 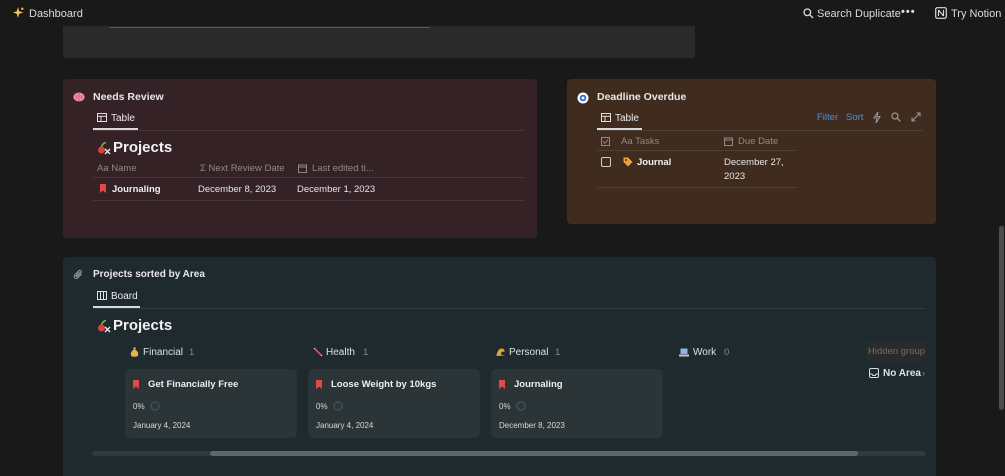 What do you see at coordinates (394, 403) in the screenshot?
I see `board-card: Loose Weight by 10kgs 0% January 4, 2024` at bounding box center [394, 403].